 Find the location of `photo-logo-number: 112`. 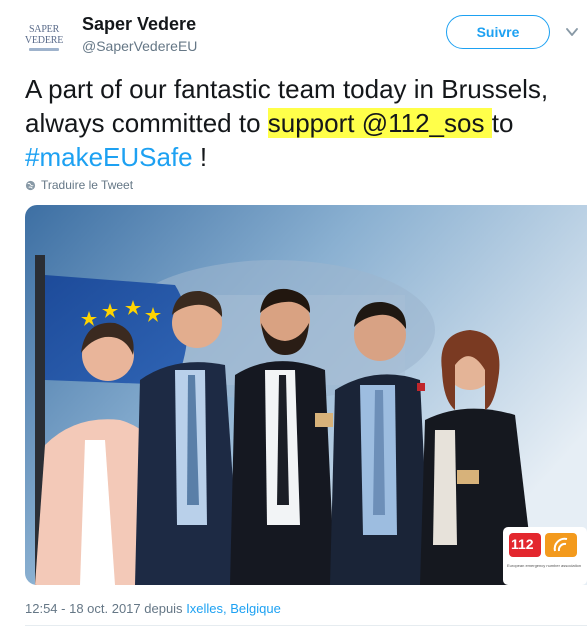

photo-logo-number: 112 is located at coordinates (522, 544).